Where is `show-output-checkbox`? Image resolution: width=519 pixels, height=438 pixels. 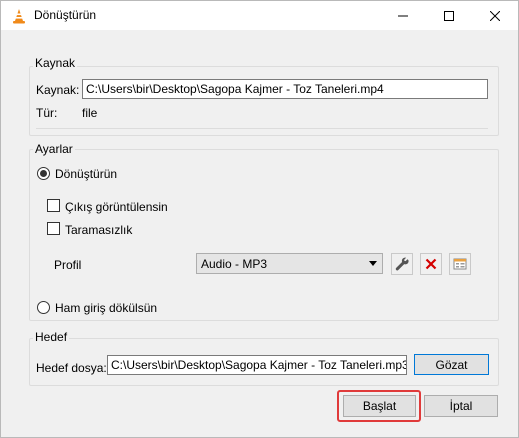
show-output-checkbox is located at coordinates (53, 205).